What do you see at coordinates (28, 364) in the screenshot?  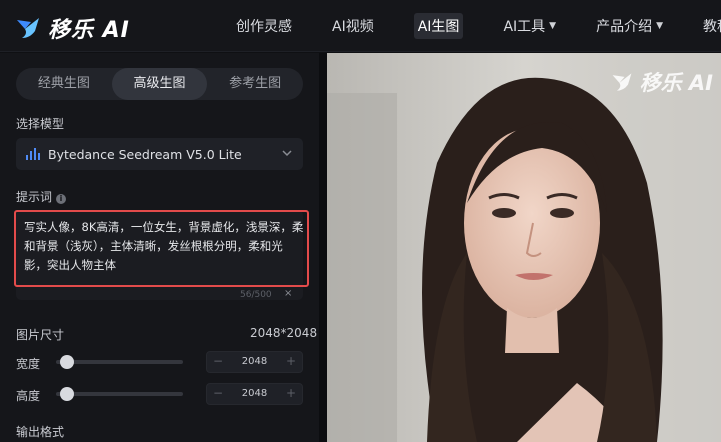 I see `width-label: 宽度` at bounding box center [28, 364].